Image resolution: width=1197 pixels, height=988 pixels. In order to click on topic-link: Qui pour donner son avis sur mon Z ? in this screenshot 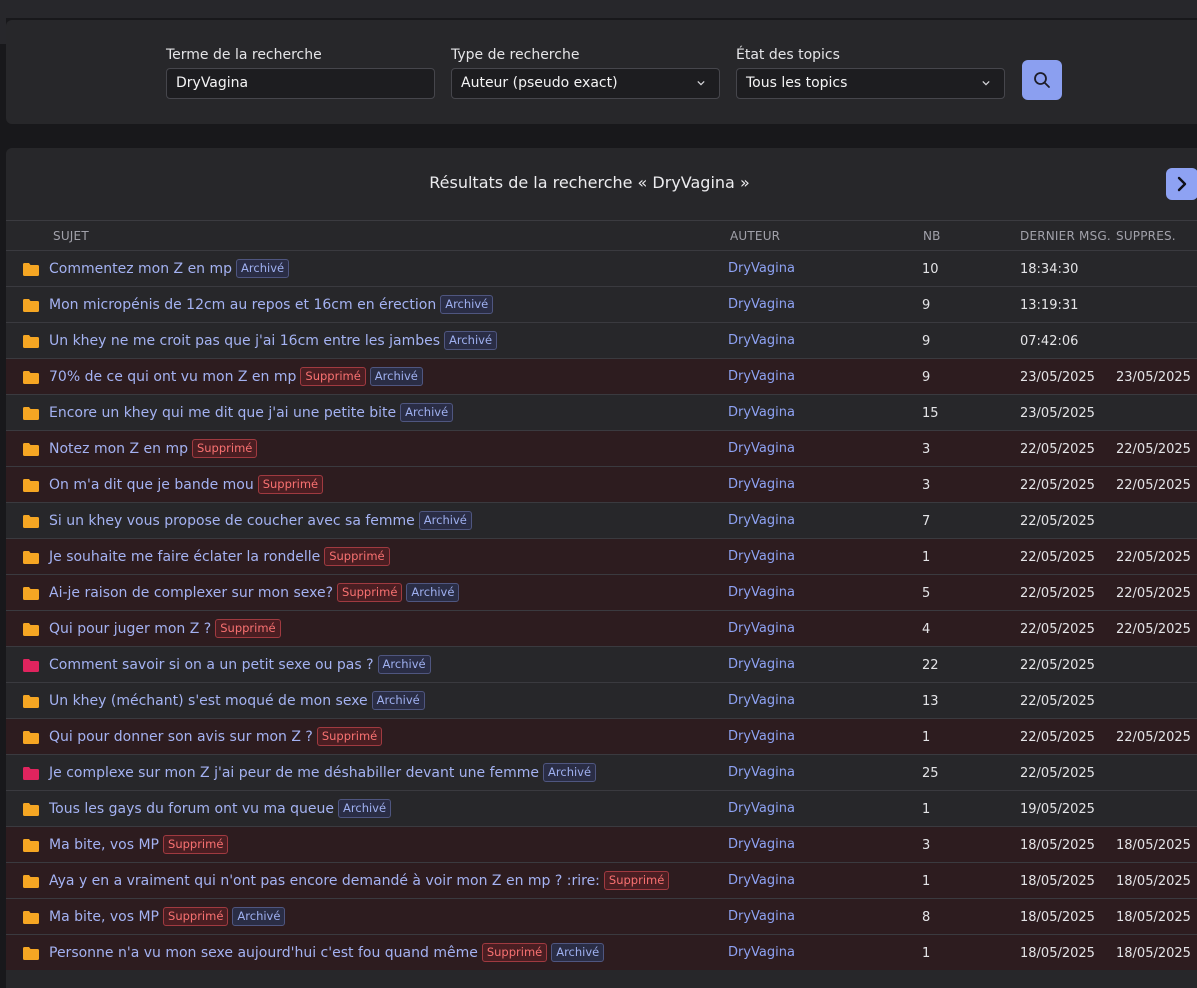, I will do `click(181, 737)`.